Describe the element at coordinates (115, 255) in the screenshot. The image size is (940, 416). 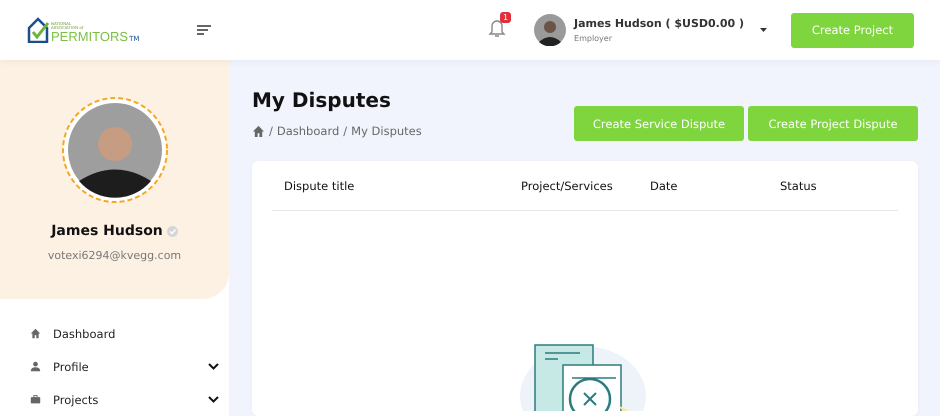
I see `profile-email: votexi6294@kvegg.com` at that location.